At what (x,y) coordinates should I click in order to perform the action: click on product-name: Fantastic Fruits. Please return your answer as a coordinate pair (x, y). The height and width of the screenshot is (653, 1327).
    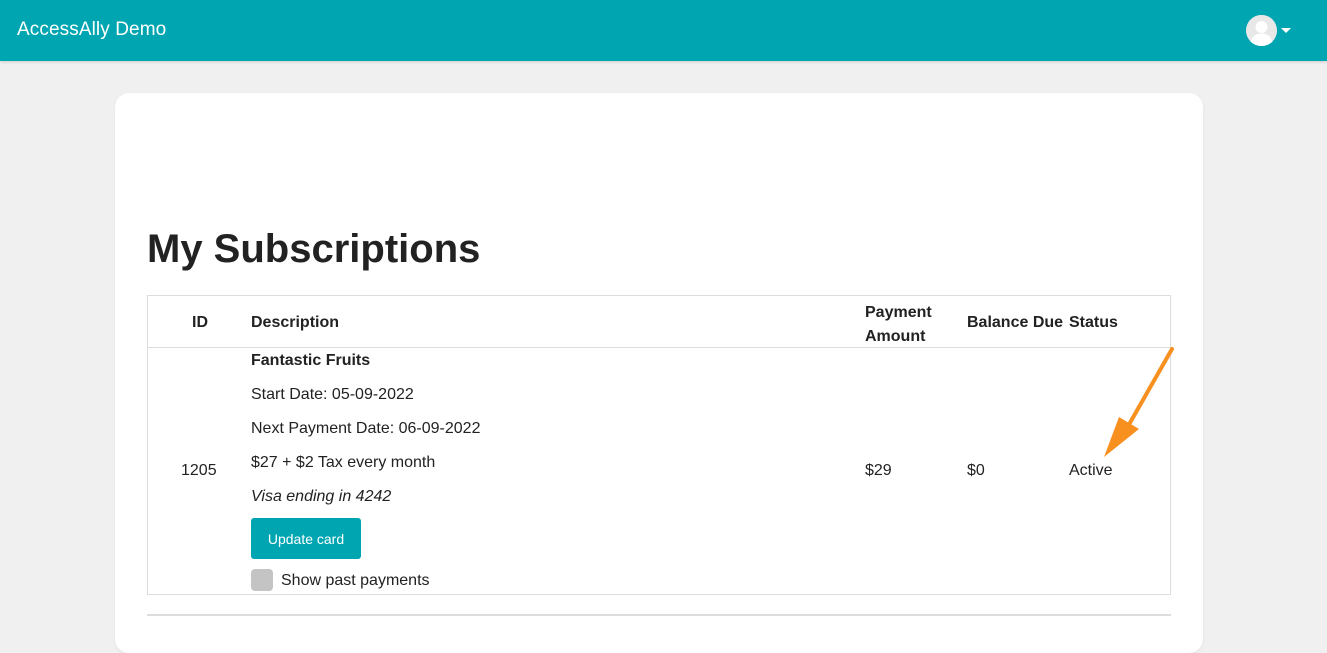
    Looking at the image, I should click on (311, 360).